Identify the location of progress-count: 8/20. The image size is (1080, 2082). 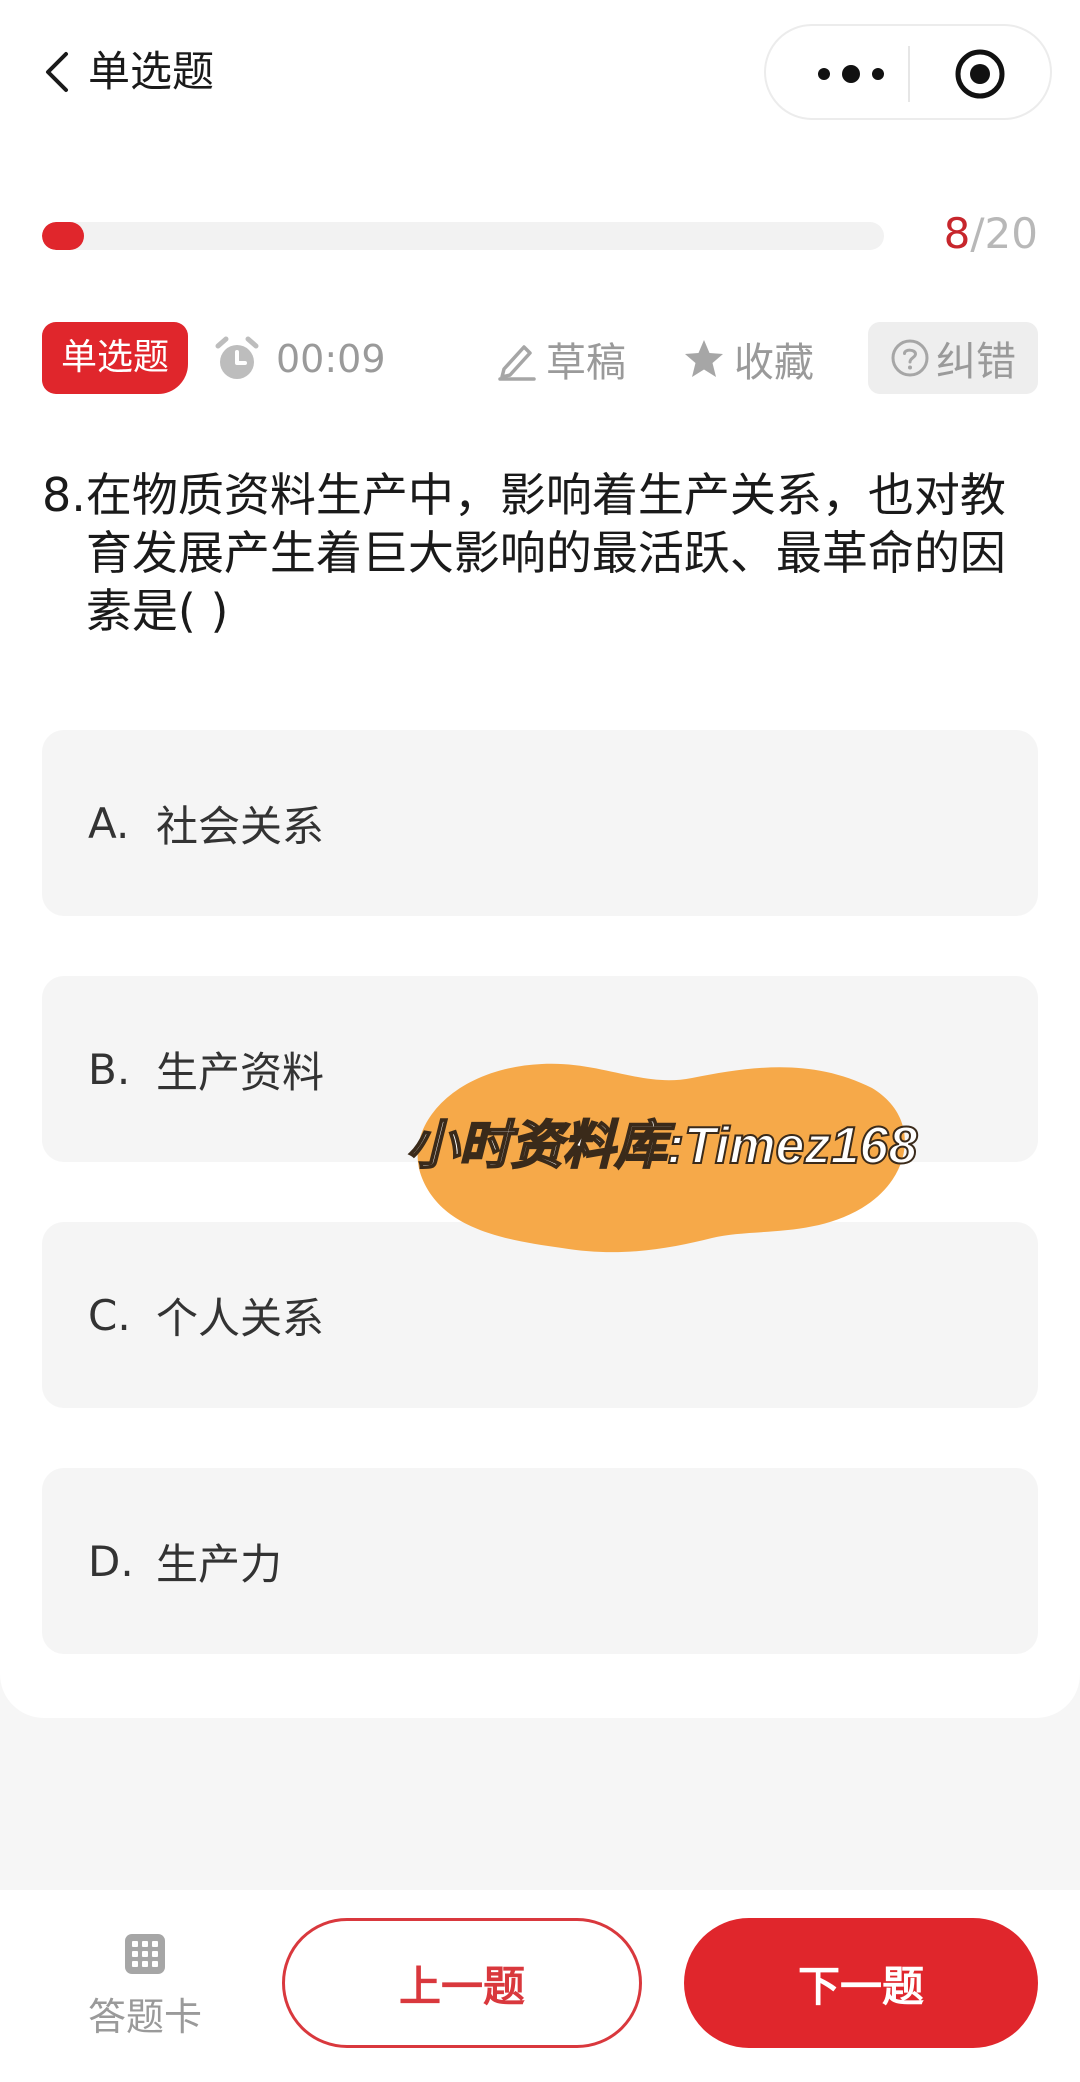
(991, 234).